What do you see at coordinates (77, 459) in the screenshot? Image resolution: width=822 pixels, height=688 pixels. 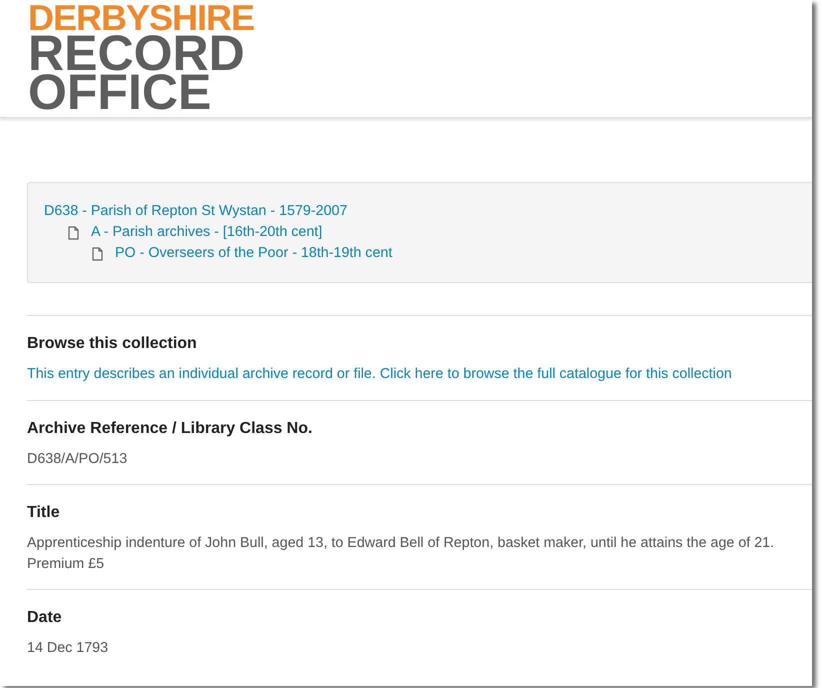 I see `section-text: D638/A/PO/513` at bounding box center [77, 459].